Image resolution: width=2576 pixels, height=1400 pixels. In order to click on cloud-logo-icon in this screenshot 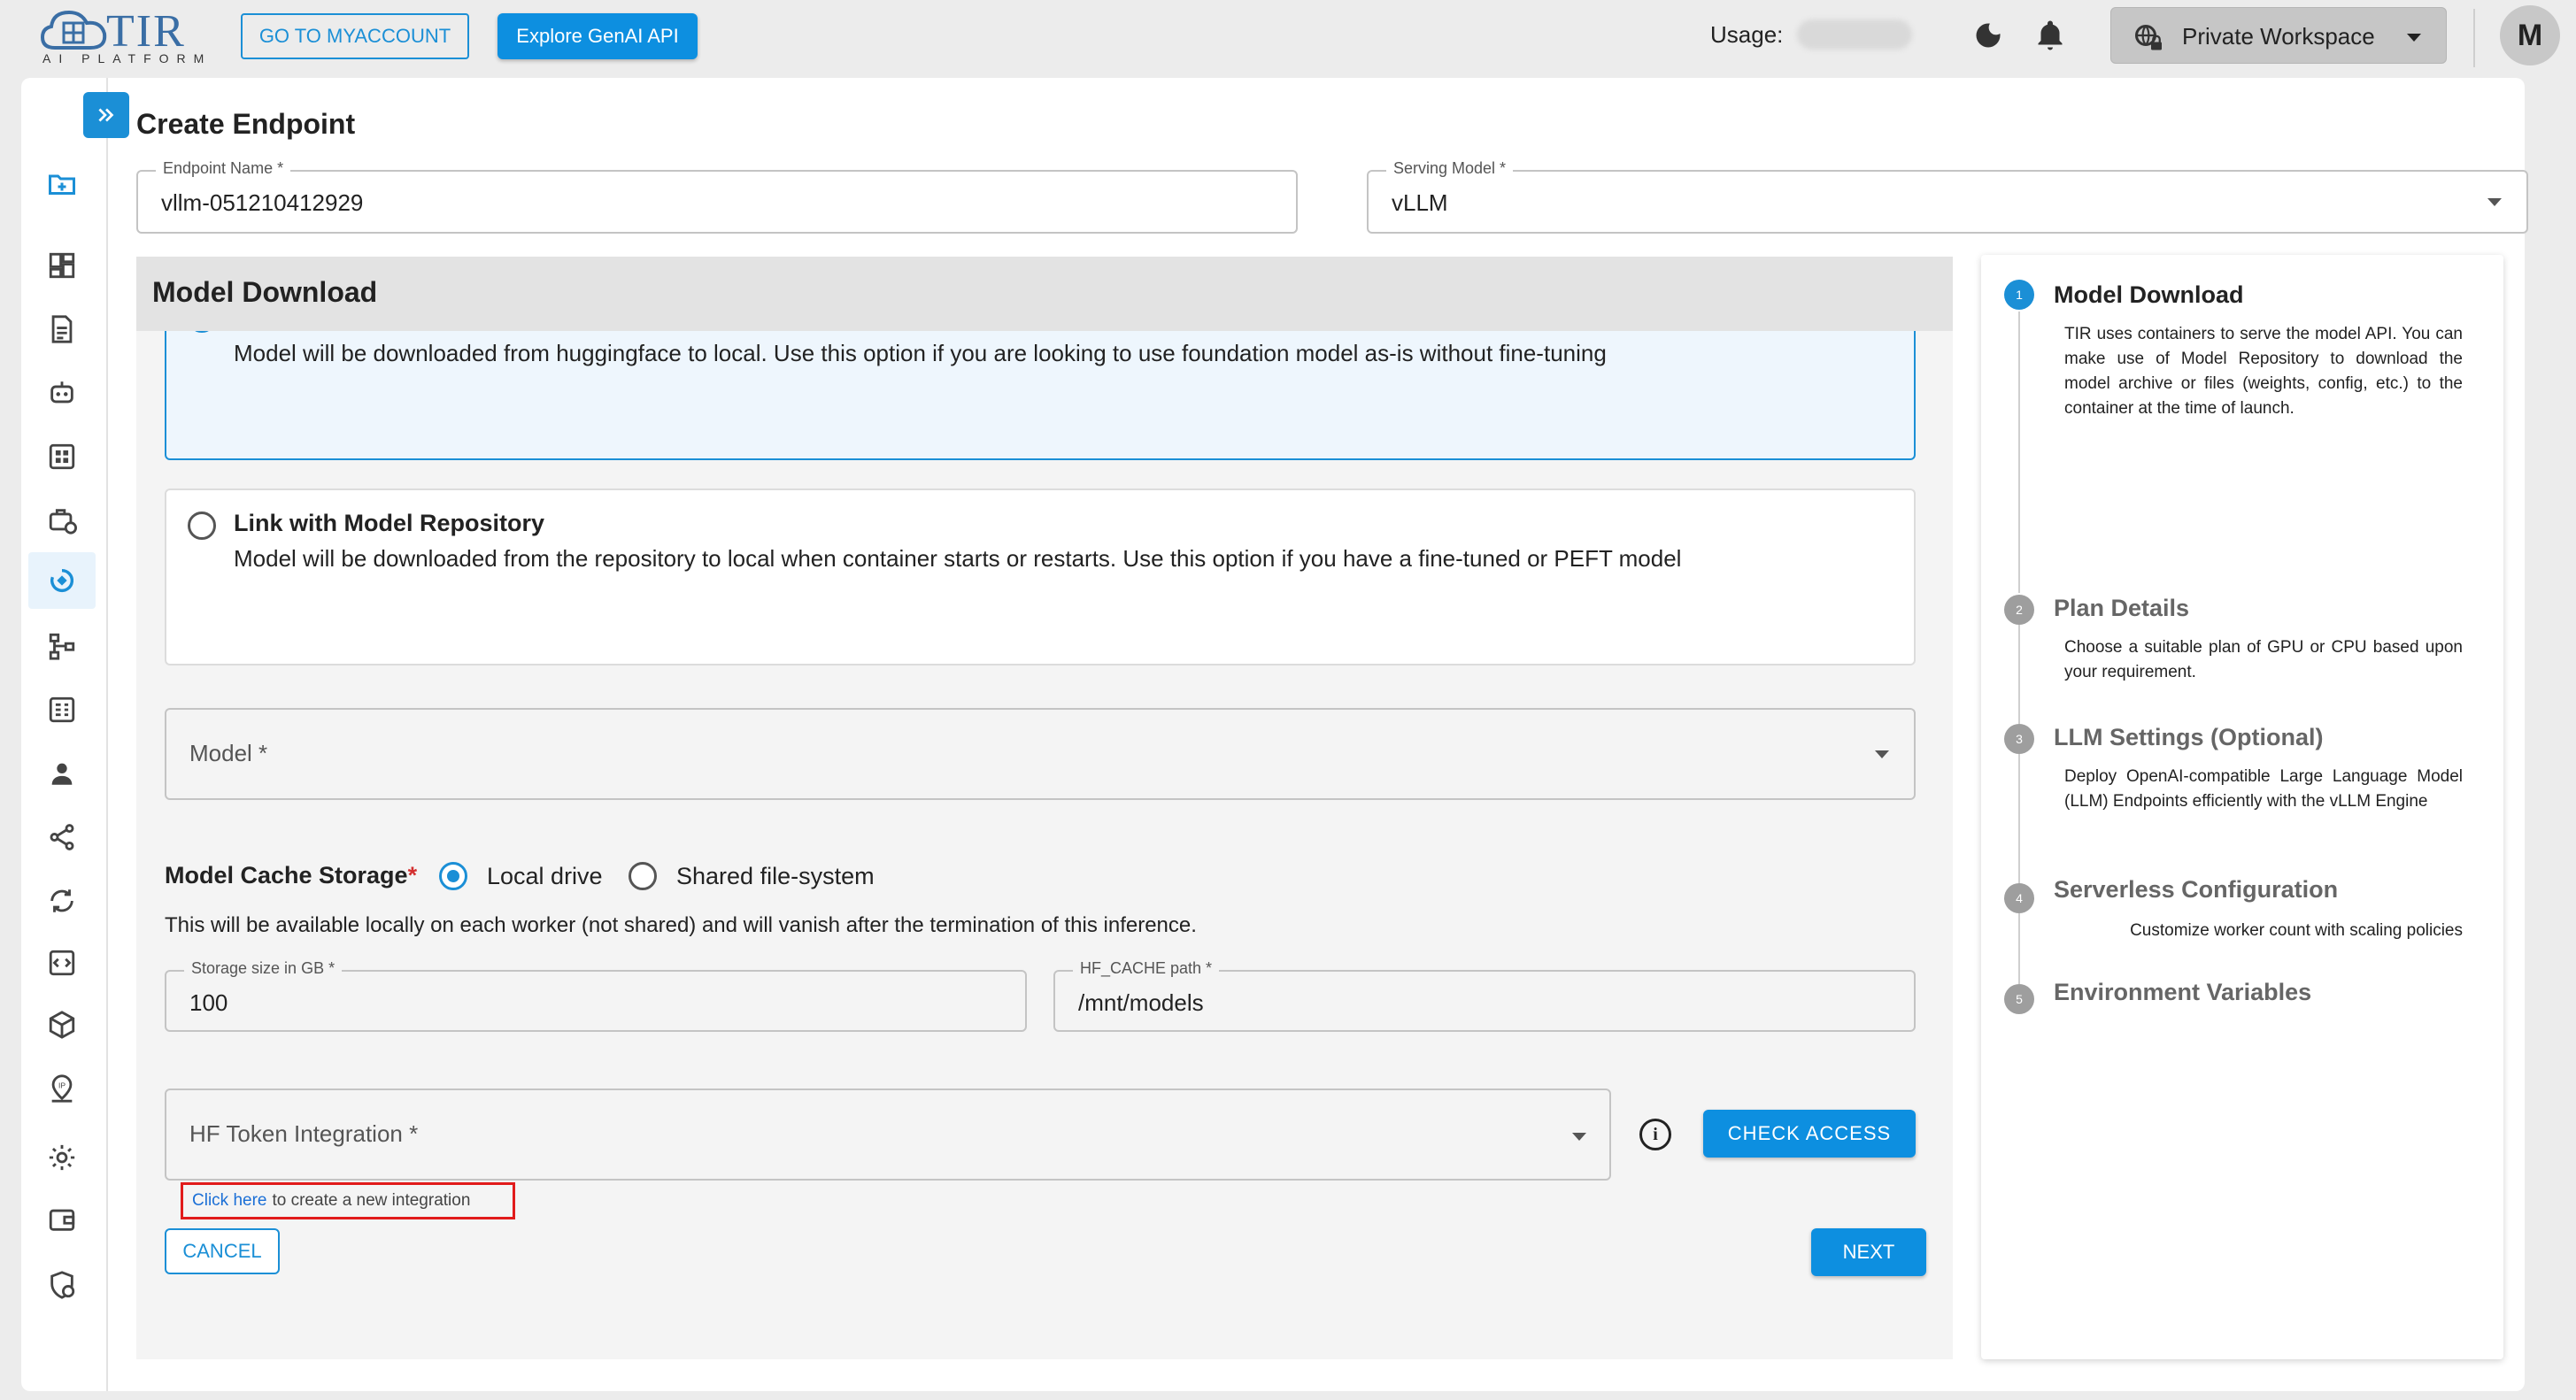, I will do `click(73, 30)`.